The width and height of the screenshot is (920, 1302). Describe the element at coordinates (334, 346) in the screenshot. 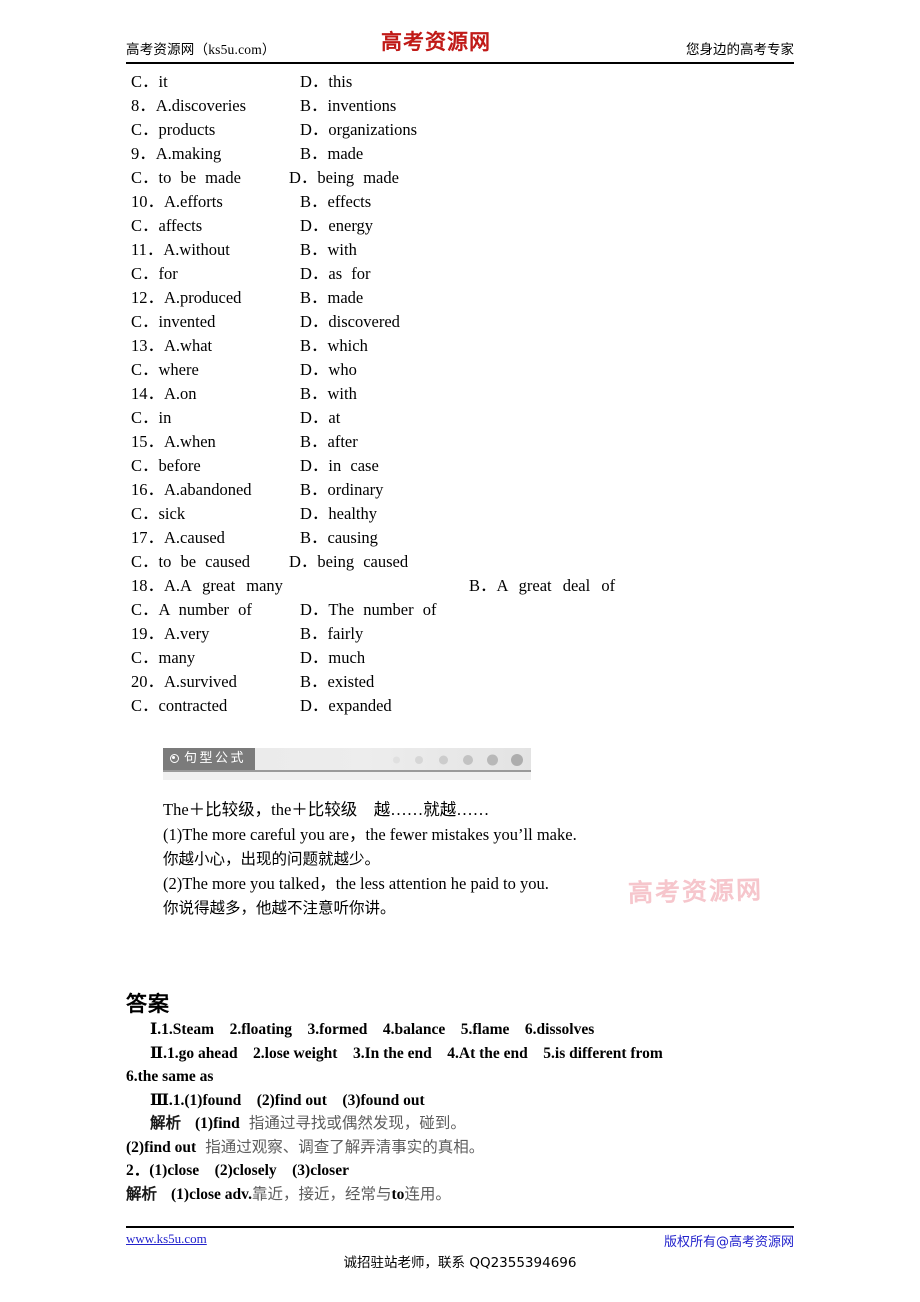

I see `option-choice-right: B．which` at that location.